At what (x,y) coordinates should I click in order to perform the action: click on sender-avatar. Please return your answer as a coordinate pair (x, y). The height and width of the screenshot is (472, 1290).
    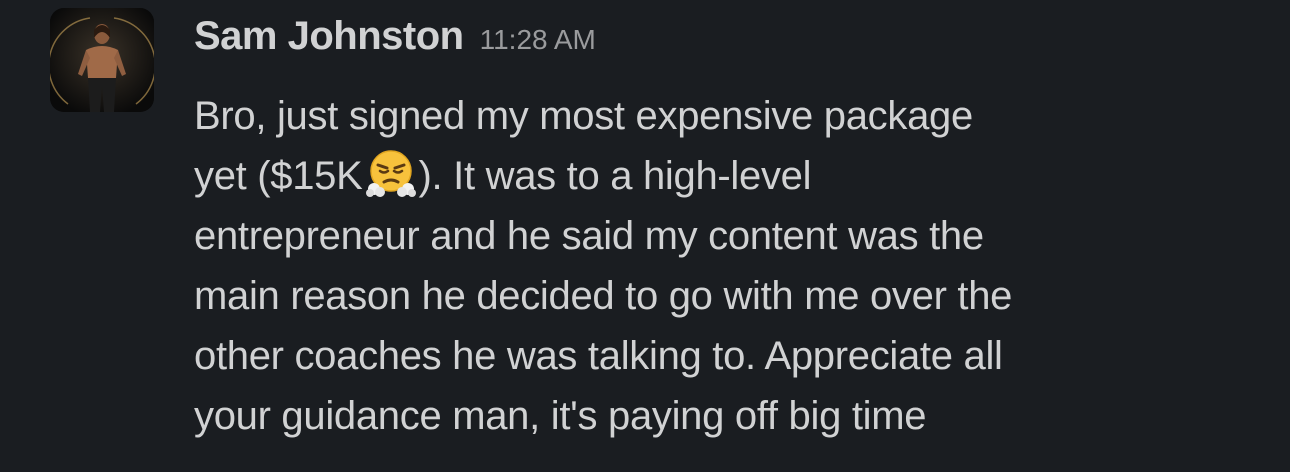
    Looking at the image, I should click on (102, 60).